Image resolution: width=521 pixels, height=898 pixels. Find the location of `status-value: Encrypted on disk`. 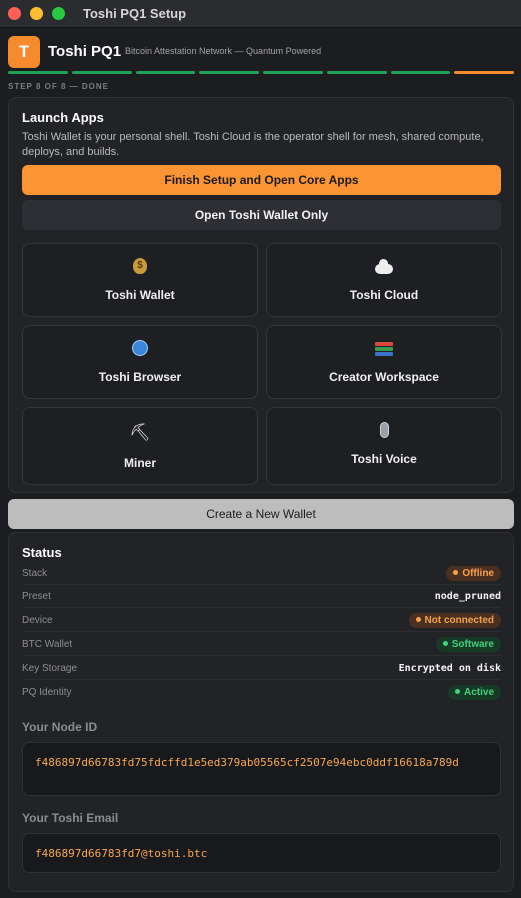

status-value: Encrypted on disk is located at coordinates (449, 668).